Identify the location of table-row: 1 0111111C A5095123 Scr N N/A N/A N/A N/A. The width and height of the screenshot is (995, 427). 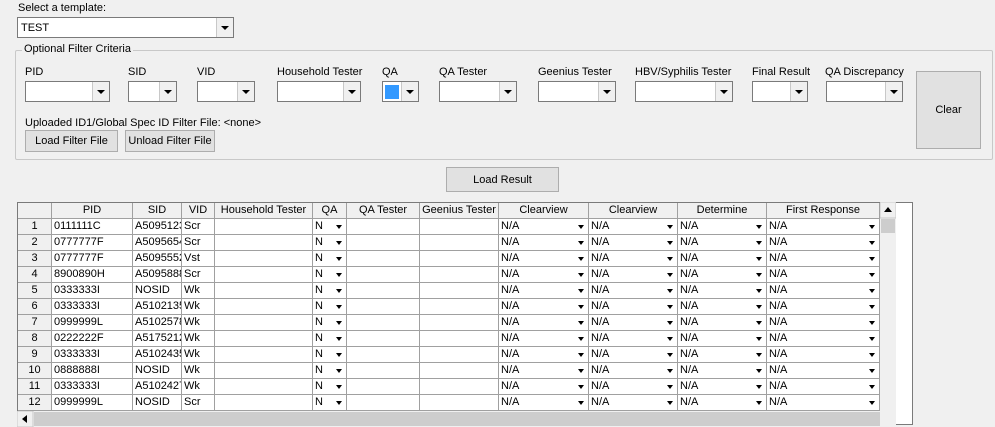
(449, 227).